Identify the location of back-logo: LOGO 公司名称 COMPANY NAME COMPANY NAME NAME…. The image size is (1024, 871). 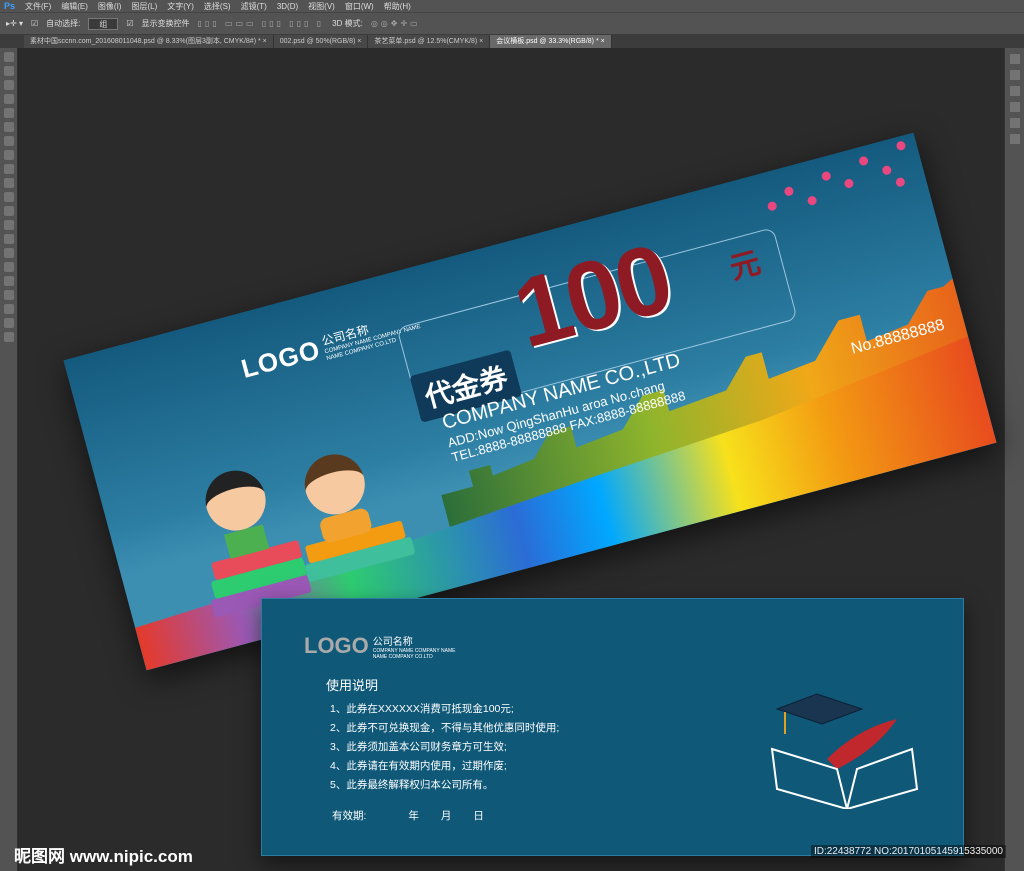
(379, 646).